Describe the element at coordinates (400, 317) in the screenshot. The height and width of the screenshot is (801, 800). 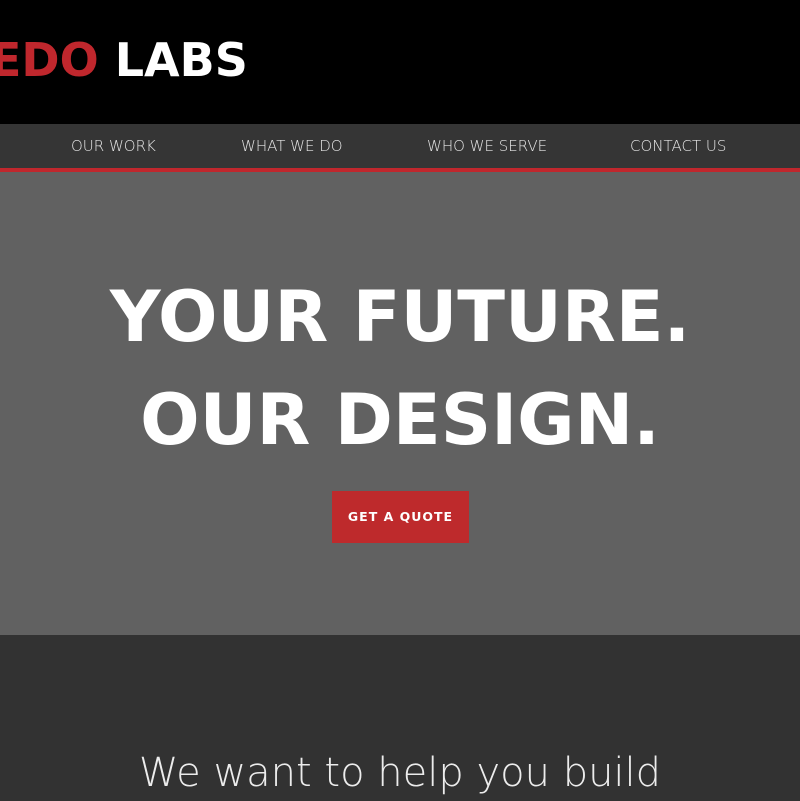
I see `hero-headline-line-1: YOUR FUTURE.` at that location.